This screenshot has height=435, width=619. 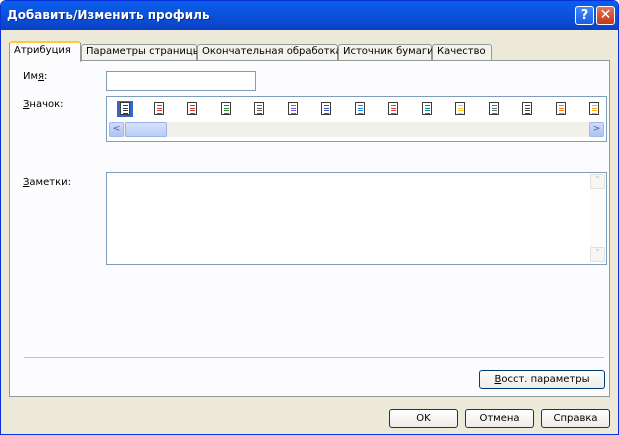 What do you see at coordinates (116, 129) in the screenshot?
I see `scroll-left-icon: <` at bounding box center [116, 129].